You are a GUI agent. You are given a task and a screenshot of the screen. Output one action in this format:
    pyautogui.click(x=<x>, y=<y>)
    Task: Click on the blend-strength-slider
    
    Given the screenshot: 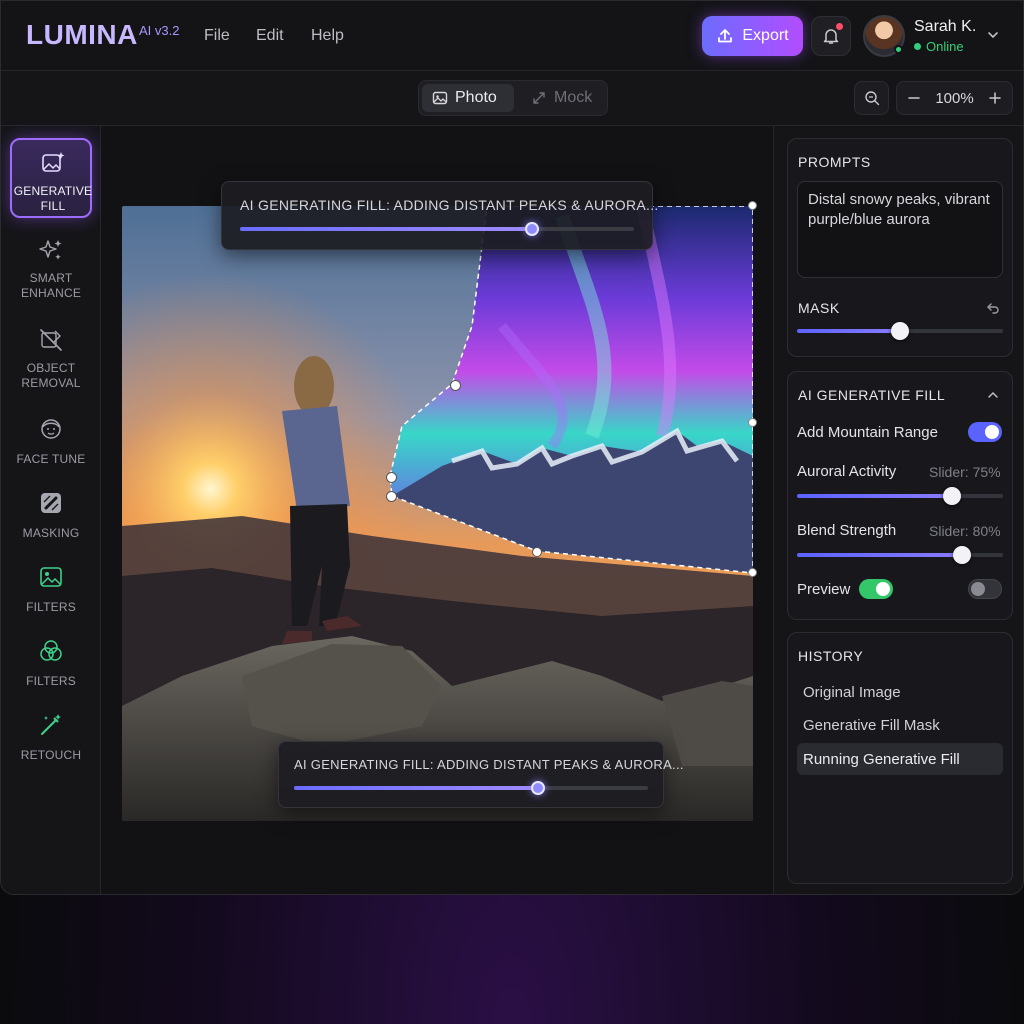 What is the action you would take?
    pyautogui.click(x=900, y=555)
    